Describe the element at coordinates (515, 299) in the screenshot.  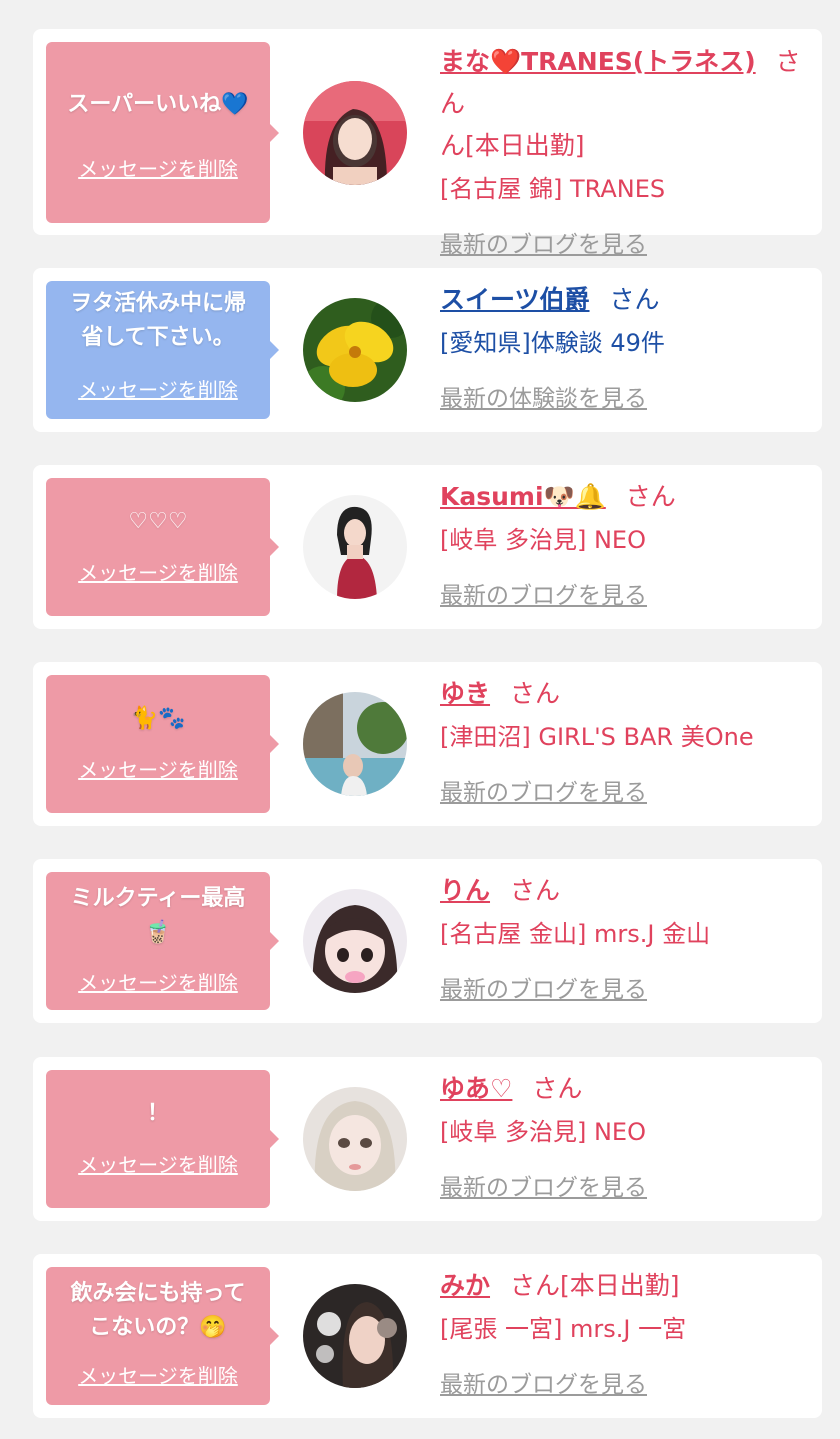
I see `user-name-link: スイーツ伯爵` at that location.